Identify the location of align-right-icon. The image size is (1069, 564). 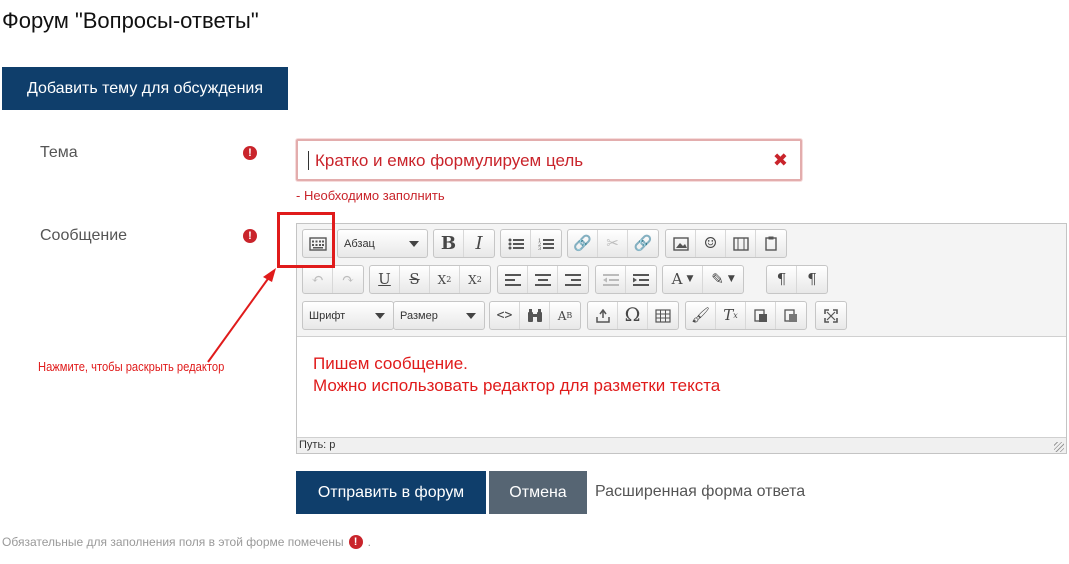
(573, 279).